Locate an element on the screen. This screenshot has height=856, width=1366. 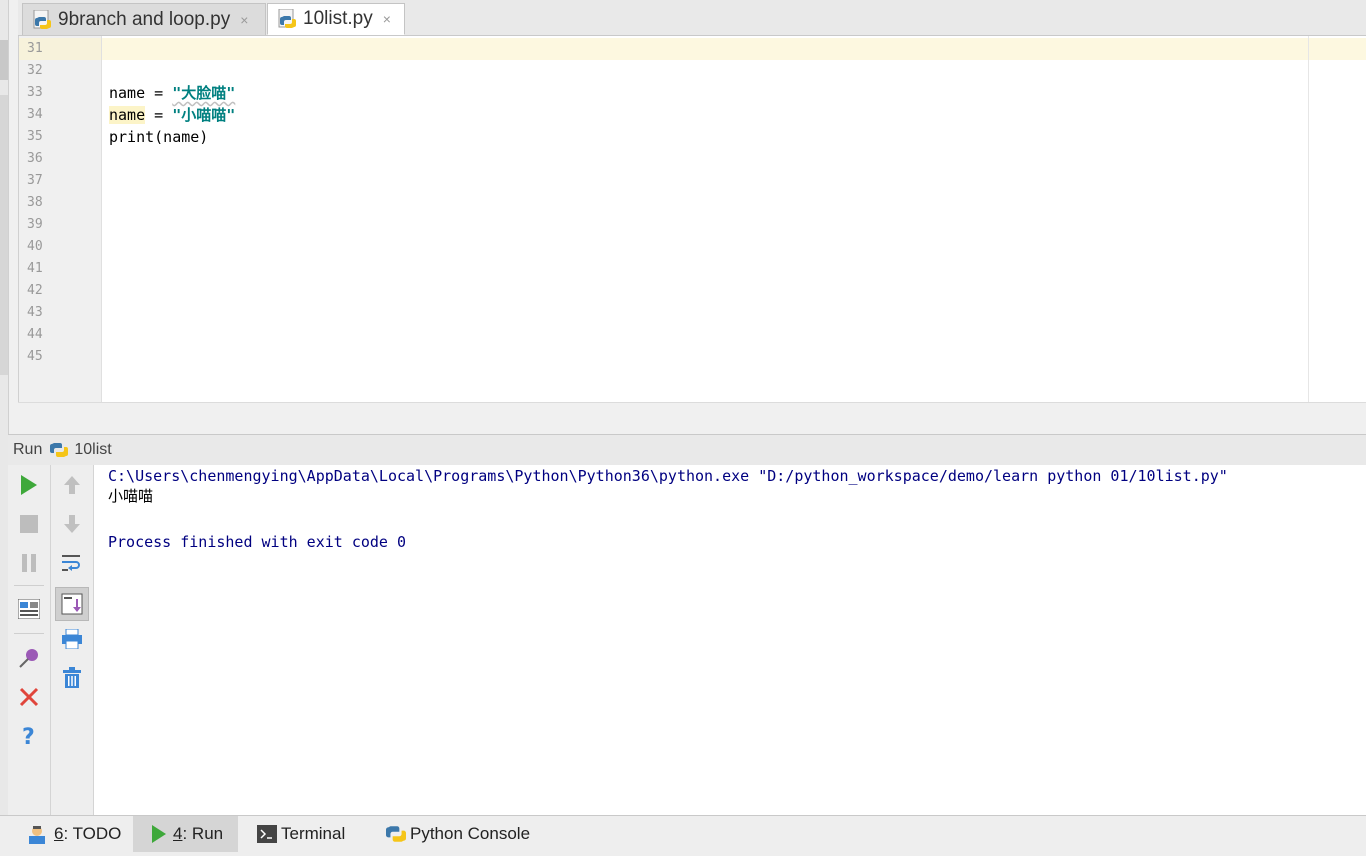
line-number: 32 is located at coordinates (35, 70).